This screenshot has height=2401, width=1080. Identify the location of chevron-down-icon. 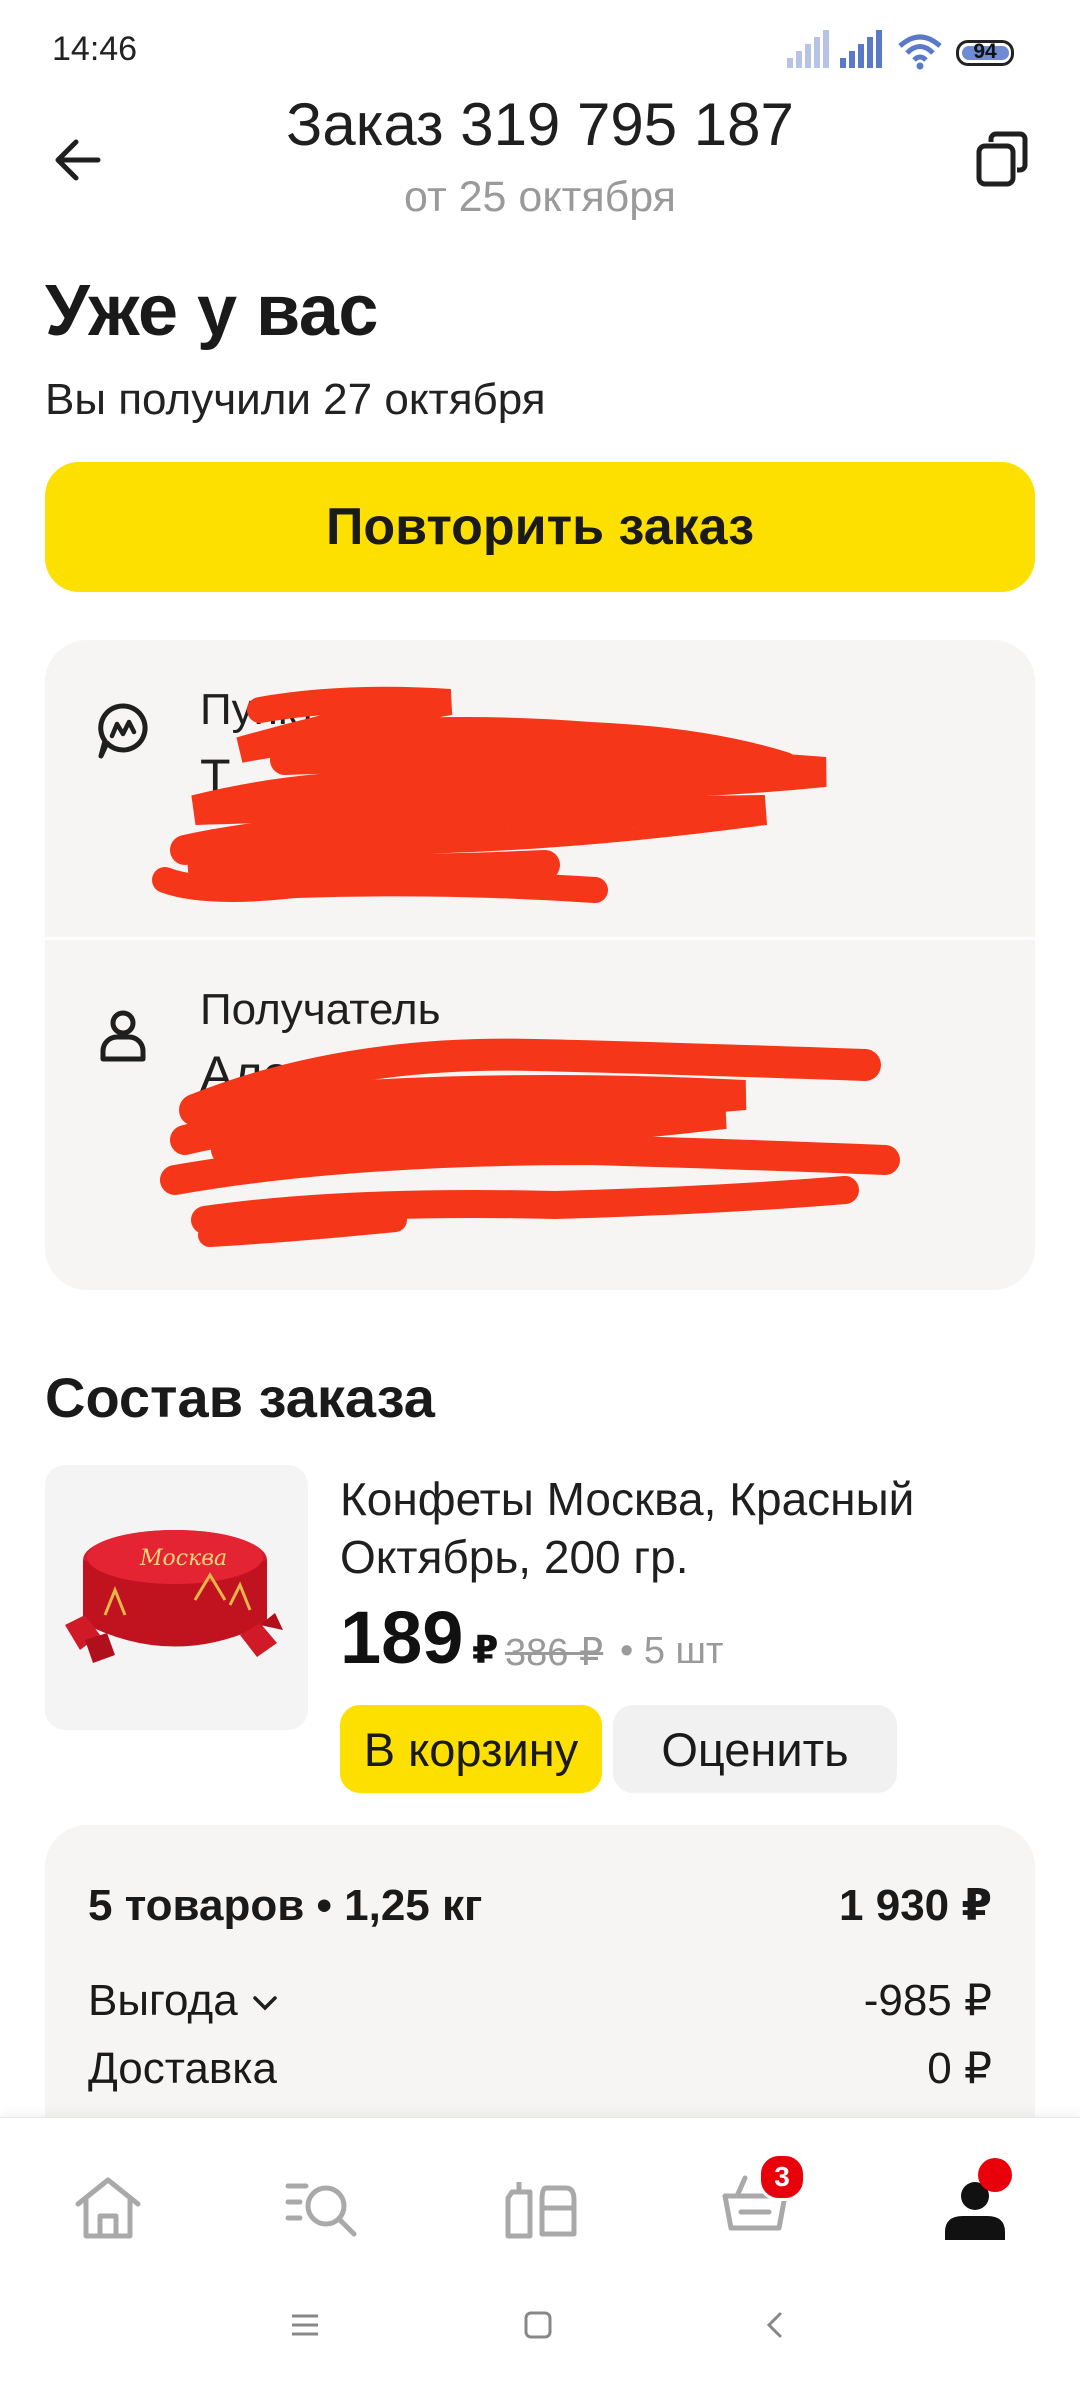
(265, 2003).